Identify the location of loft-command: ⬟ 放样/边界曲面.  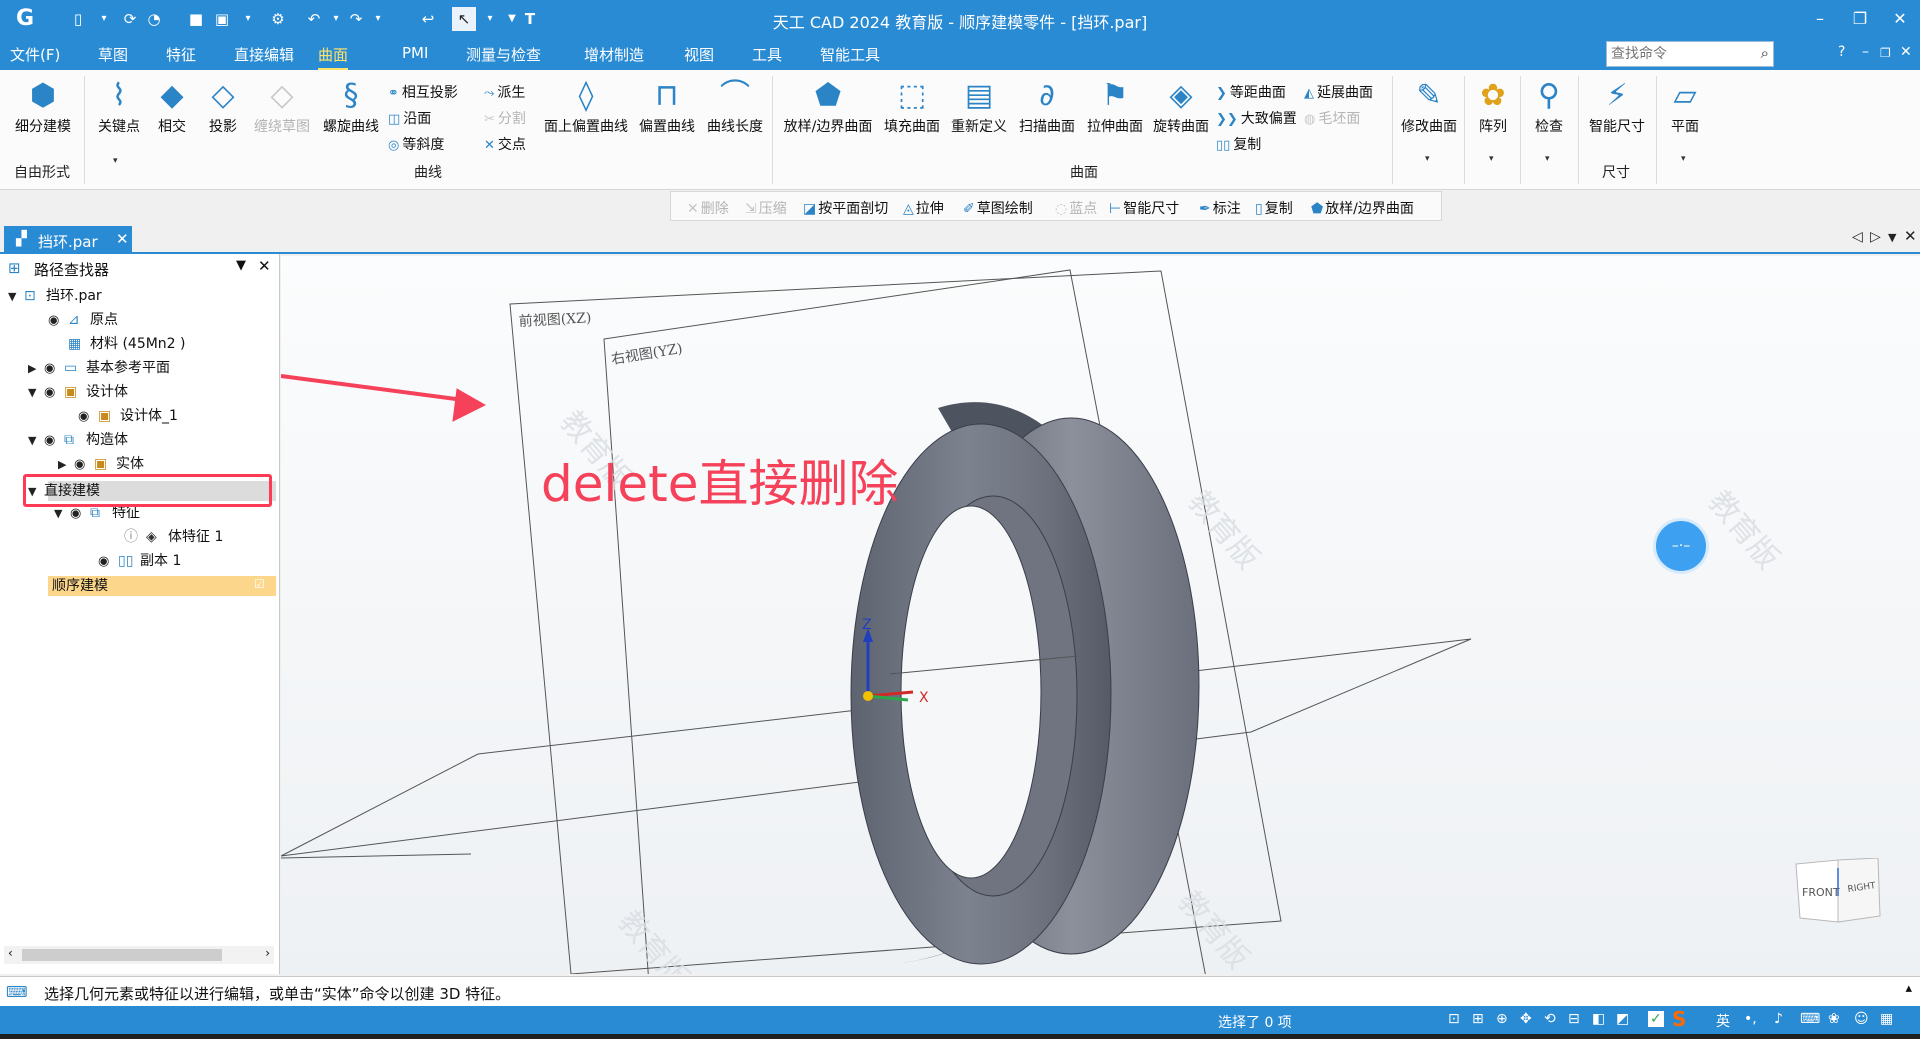
(1362, 208).